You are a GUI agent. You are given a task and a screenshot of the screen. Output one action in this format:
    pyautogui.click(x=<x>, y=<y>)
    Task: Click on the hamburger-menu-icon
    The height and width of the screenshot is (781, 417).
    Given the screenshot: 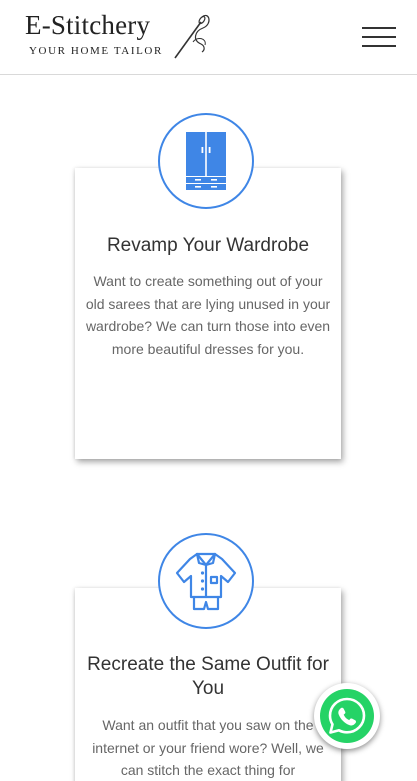 What is the action you would take?
    pyautogui.click(x=379, y=37)
    